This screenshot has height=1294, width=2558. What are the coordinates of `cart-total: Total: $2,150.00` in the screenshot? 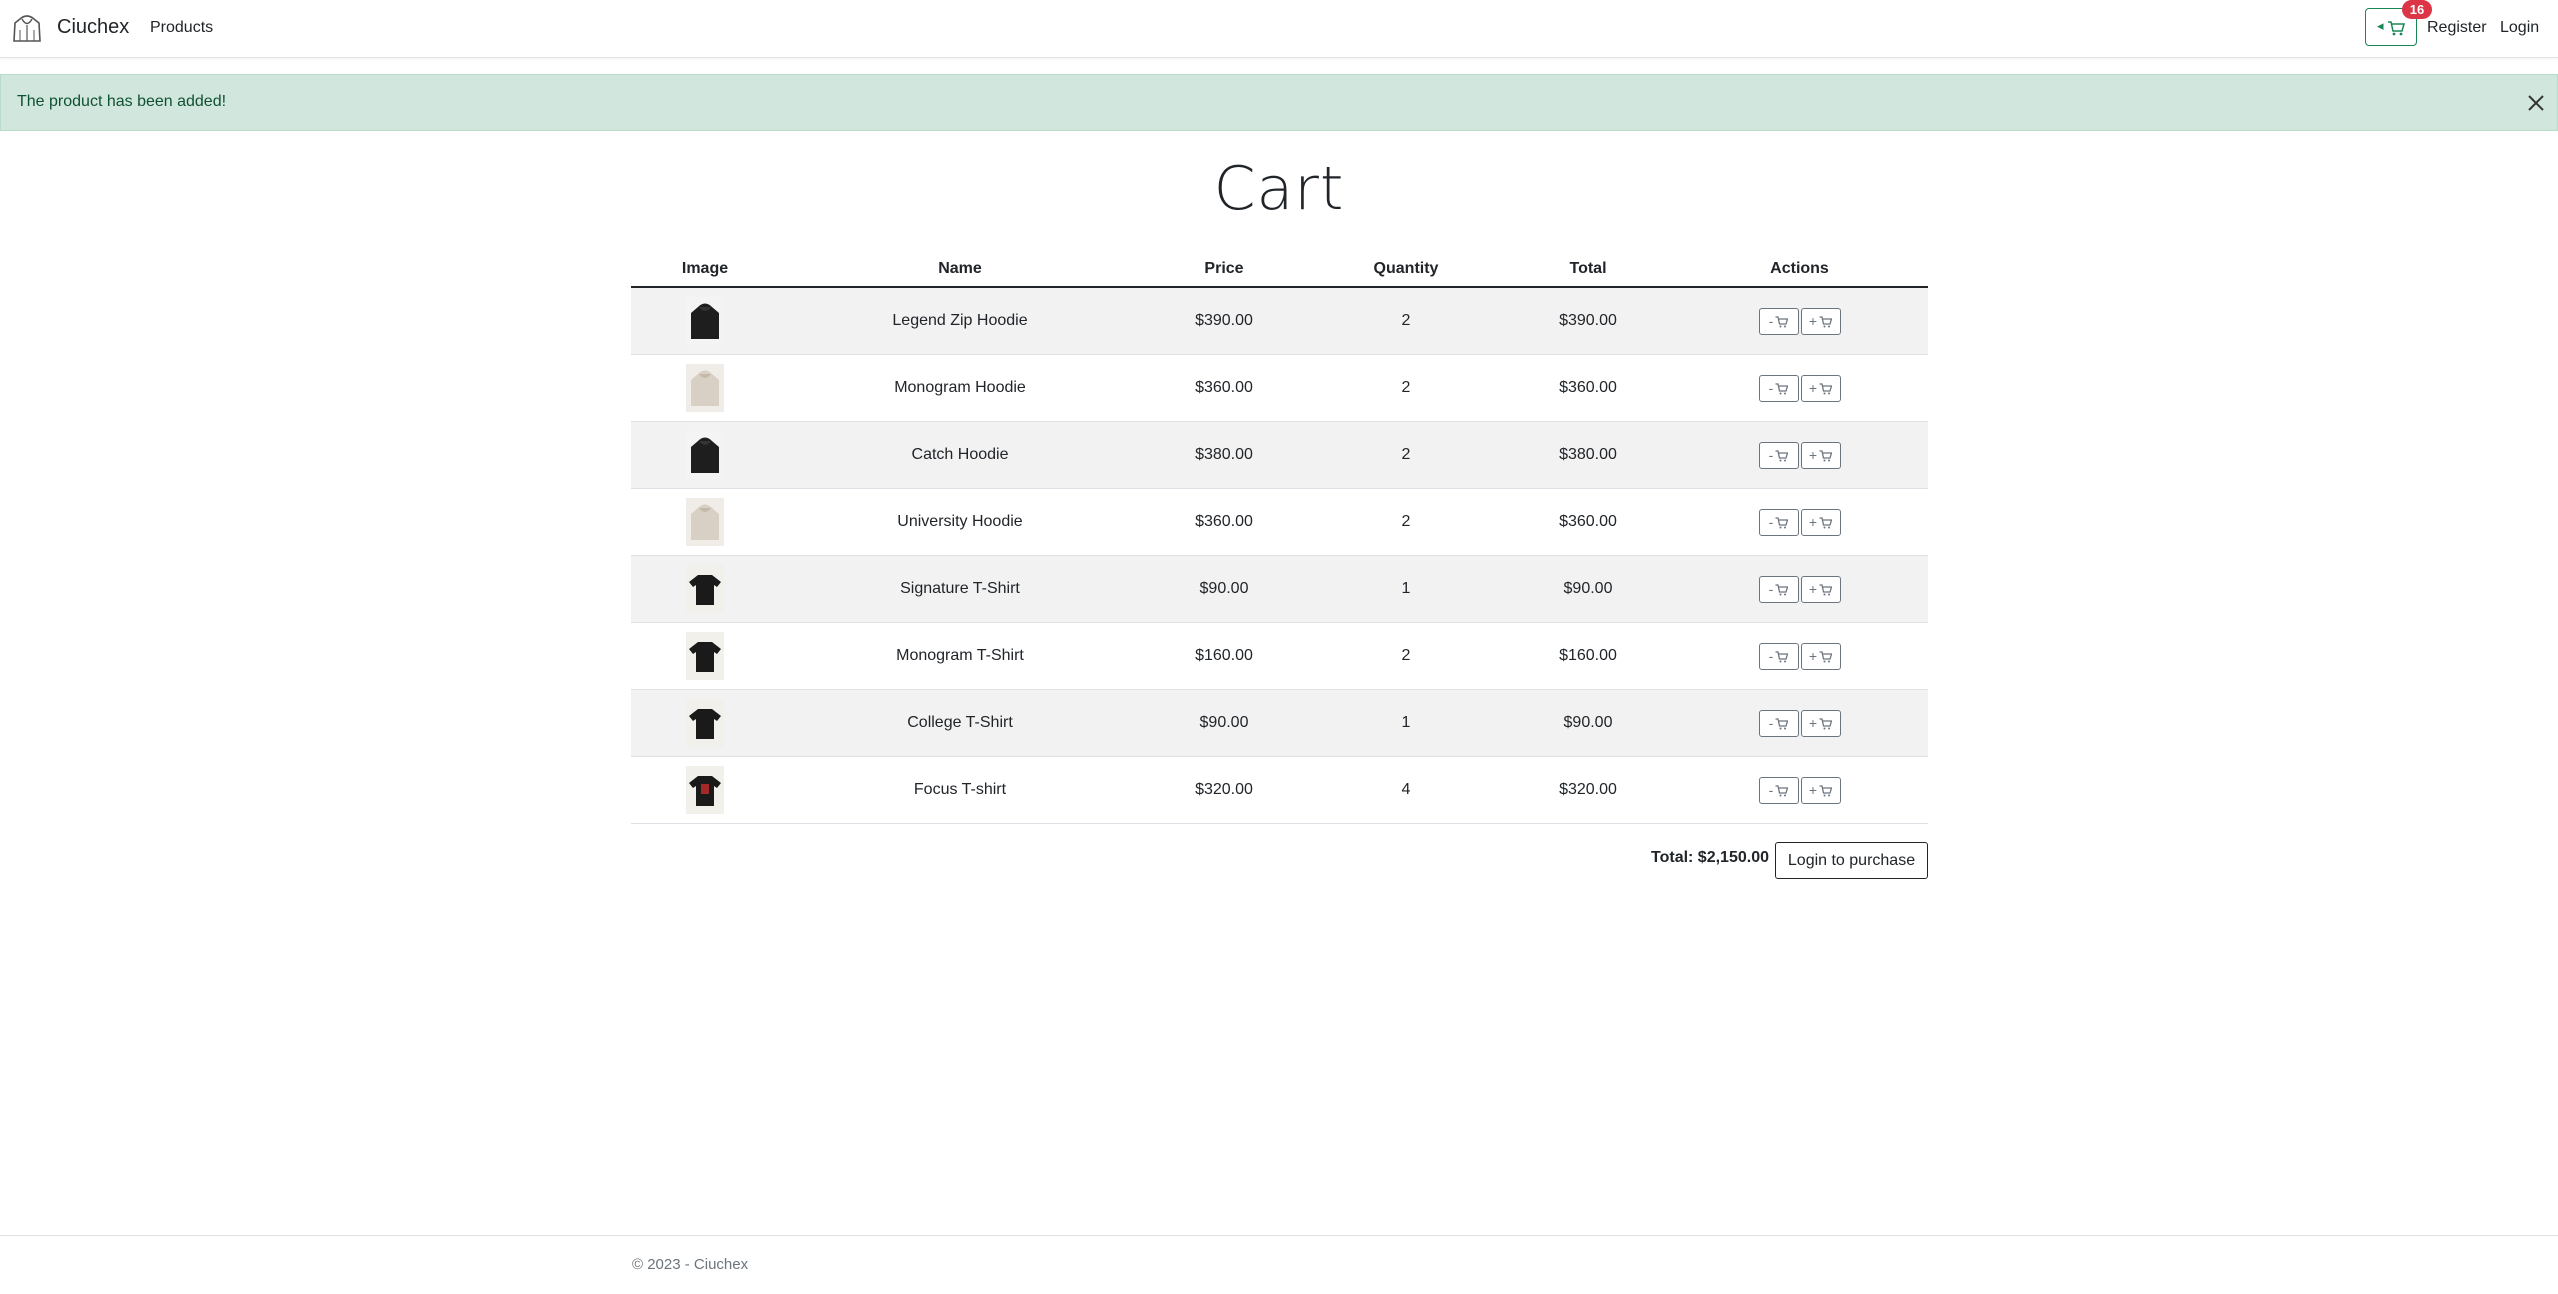 It's located at (1710, 857).